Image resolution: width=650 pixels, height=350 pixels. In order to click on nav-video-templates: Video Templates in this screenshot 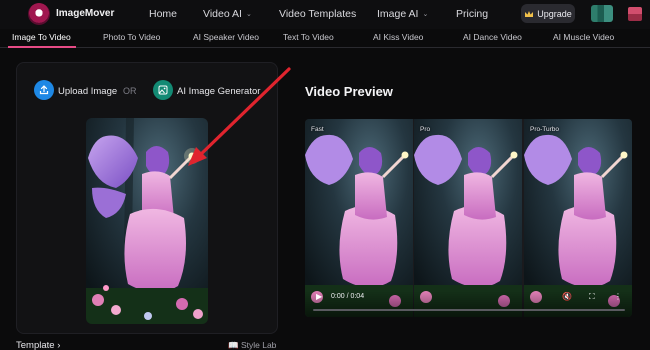, I will do `click(317, 14)`.